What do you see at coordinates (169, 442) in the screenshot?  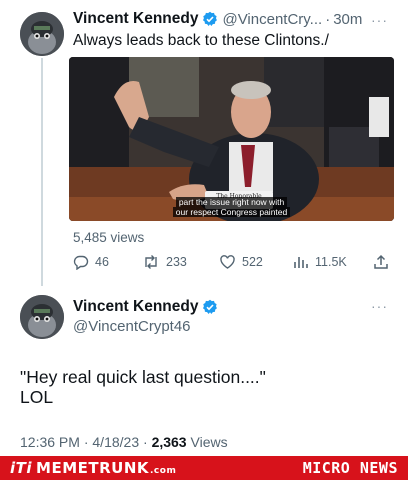 I see `views-count: 2,363` at bounding box center [169, 442].